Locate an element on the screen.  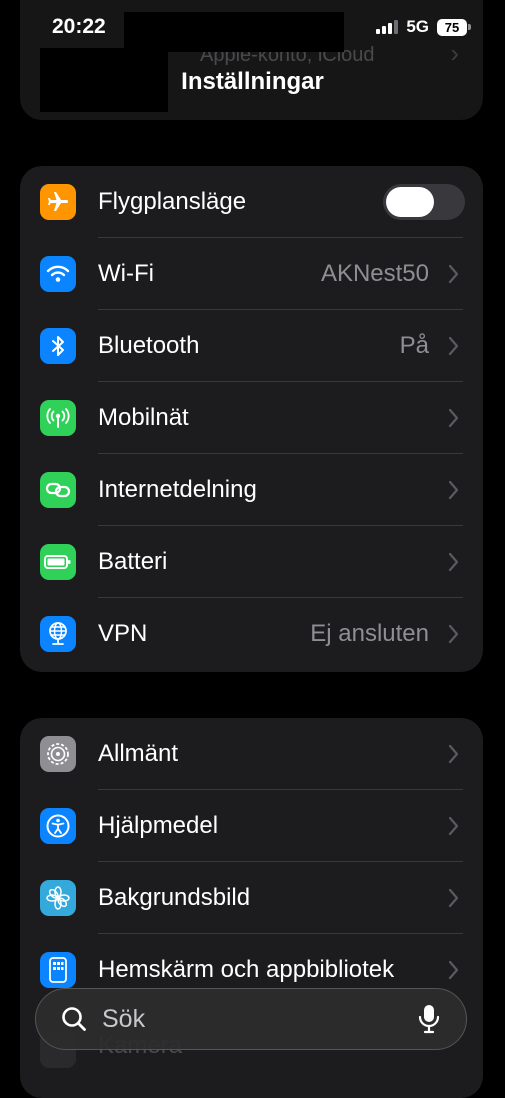
row-bluetooth: Bluetooth På is located at coordinates (251, 346).